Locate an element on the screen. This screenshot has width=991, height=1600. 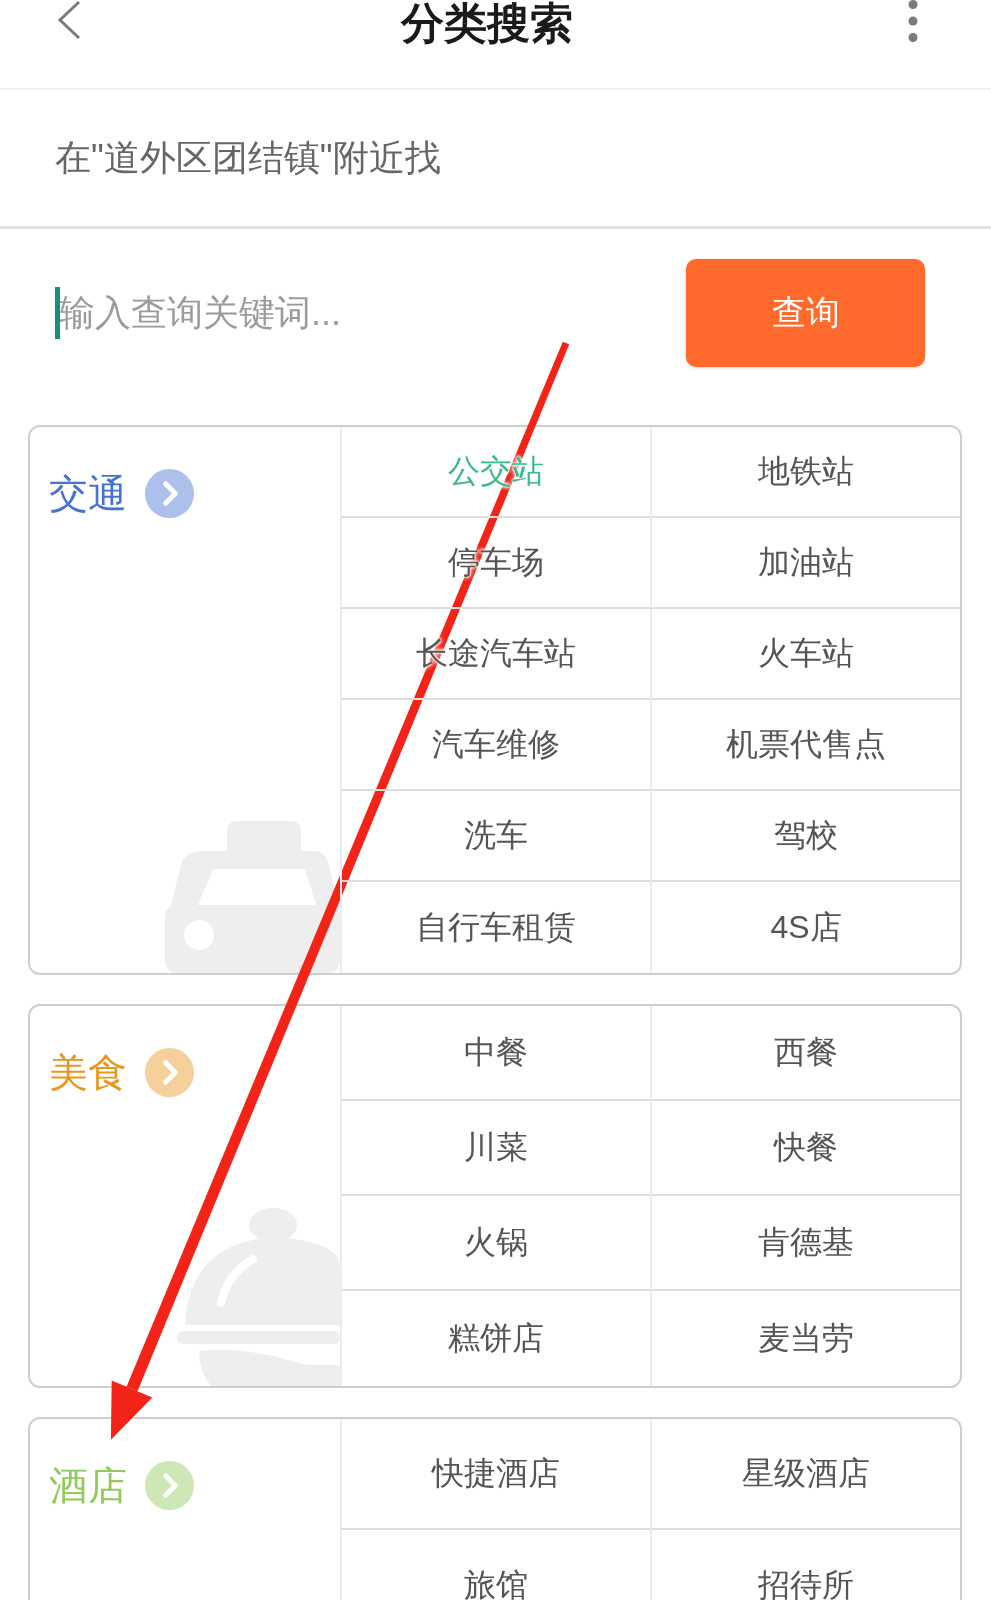
page-title: 分类搜索 is located at coordinates (487, 23).